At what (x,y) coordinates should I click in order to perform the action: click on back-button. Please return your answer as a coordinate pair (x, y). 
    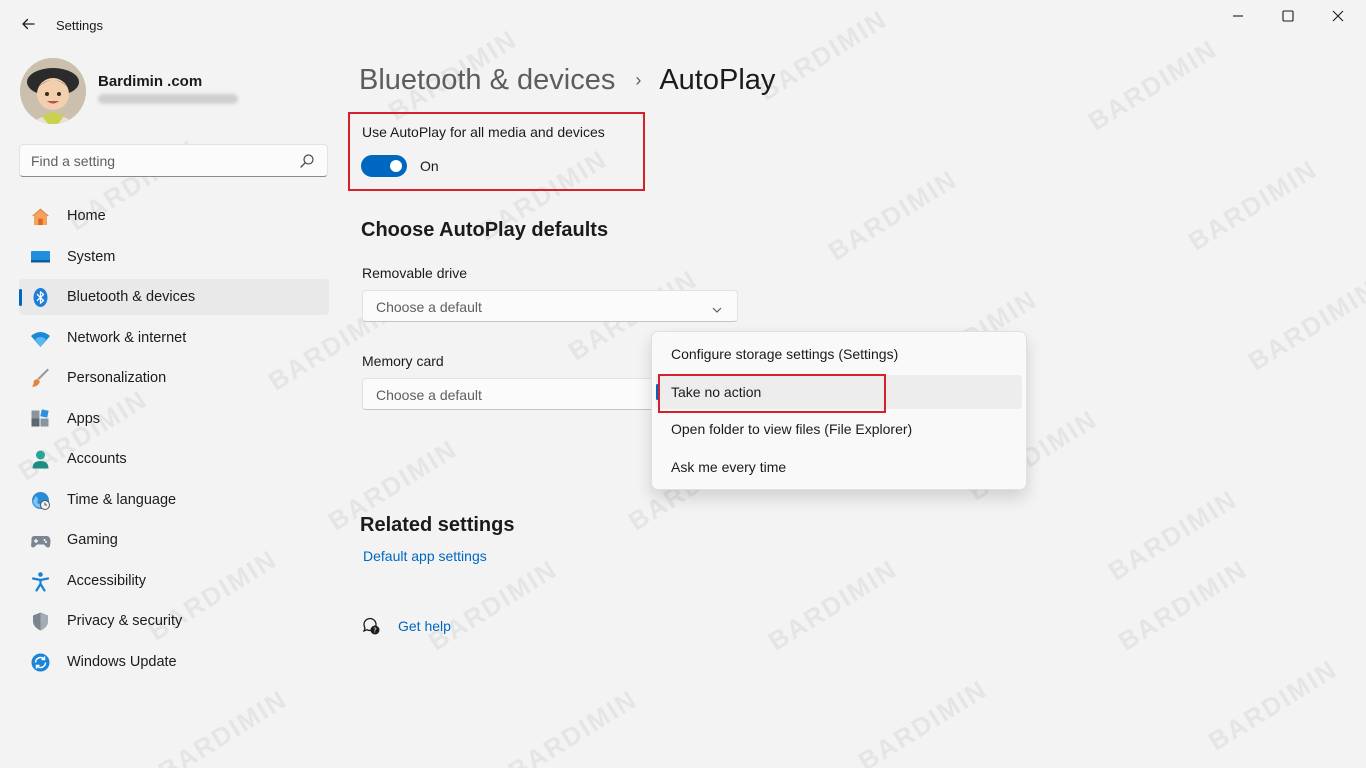
    Looking at the image, I should click on (28, 26).